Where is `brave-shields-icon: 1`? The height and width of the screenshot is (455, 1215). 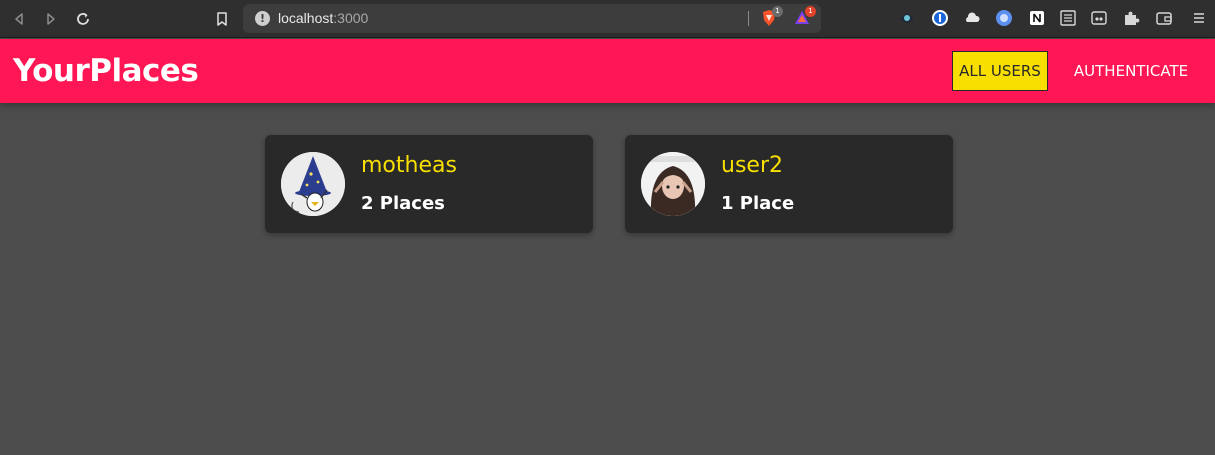
brave-shields-icon: 1 is located at coordinates (771, 16).